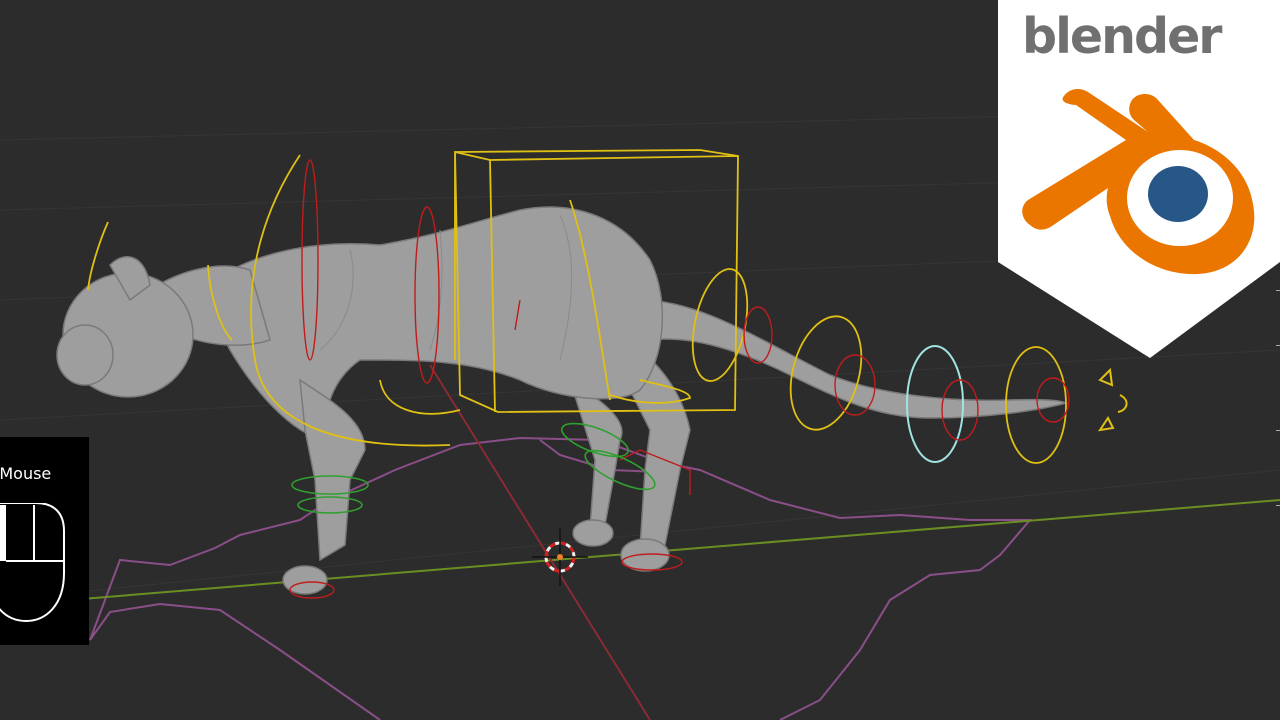 The height and width of the screenshot is (720, 1280). I want to click on mouse-overlay-label: t Mouse, so click(26, 473).